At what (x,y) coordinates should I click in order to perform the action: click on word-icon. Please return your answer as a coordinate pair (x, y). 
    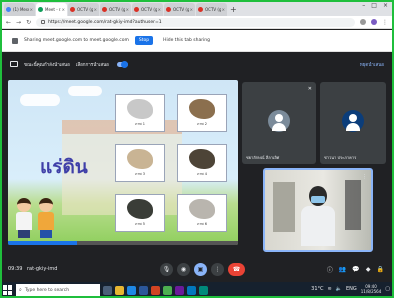
    Looking at the image, I should click on (143, 290).